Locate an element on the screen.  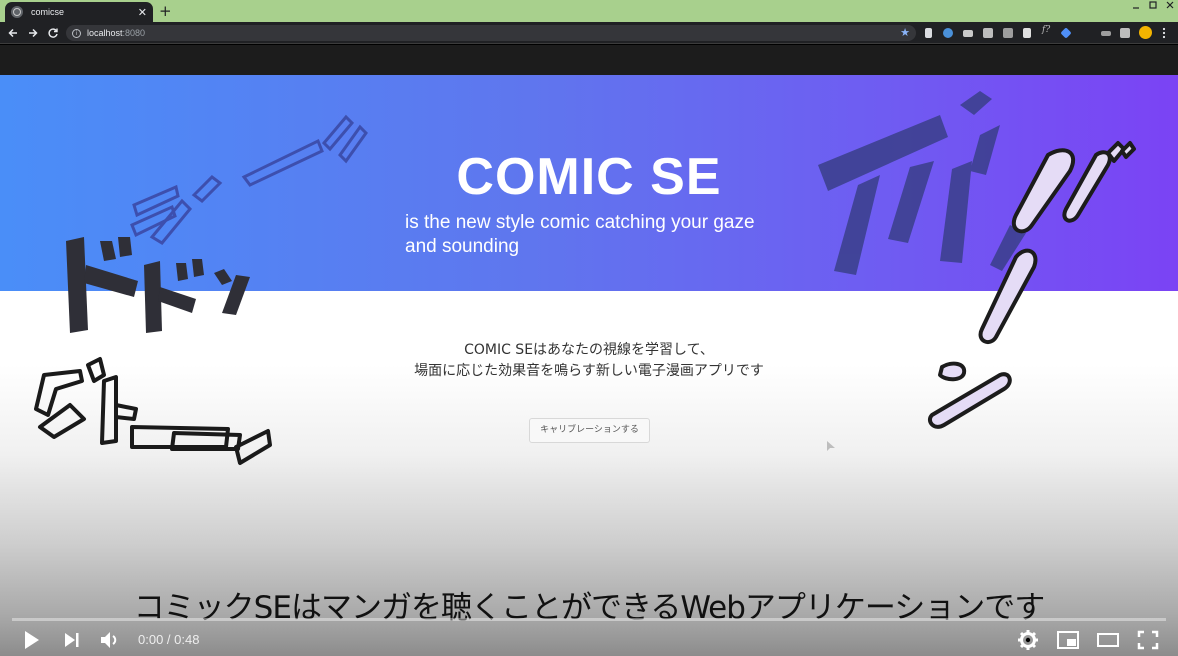
star-icon: ★ is located at coordinates (905, 32).